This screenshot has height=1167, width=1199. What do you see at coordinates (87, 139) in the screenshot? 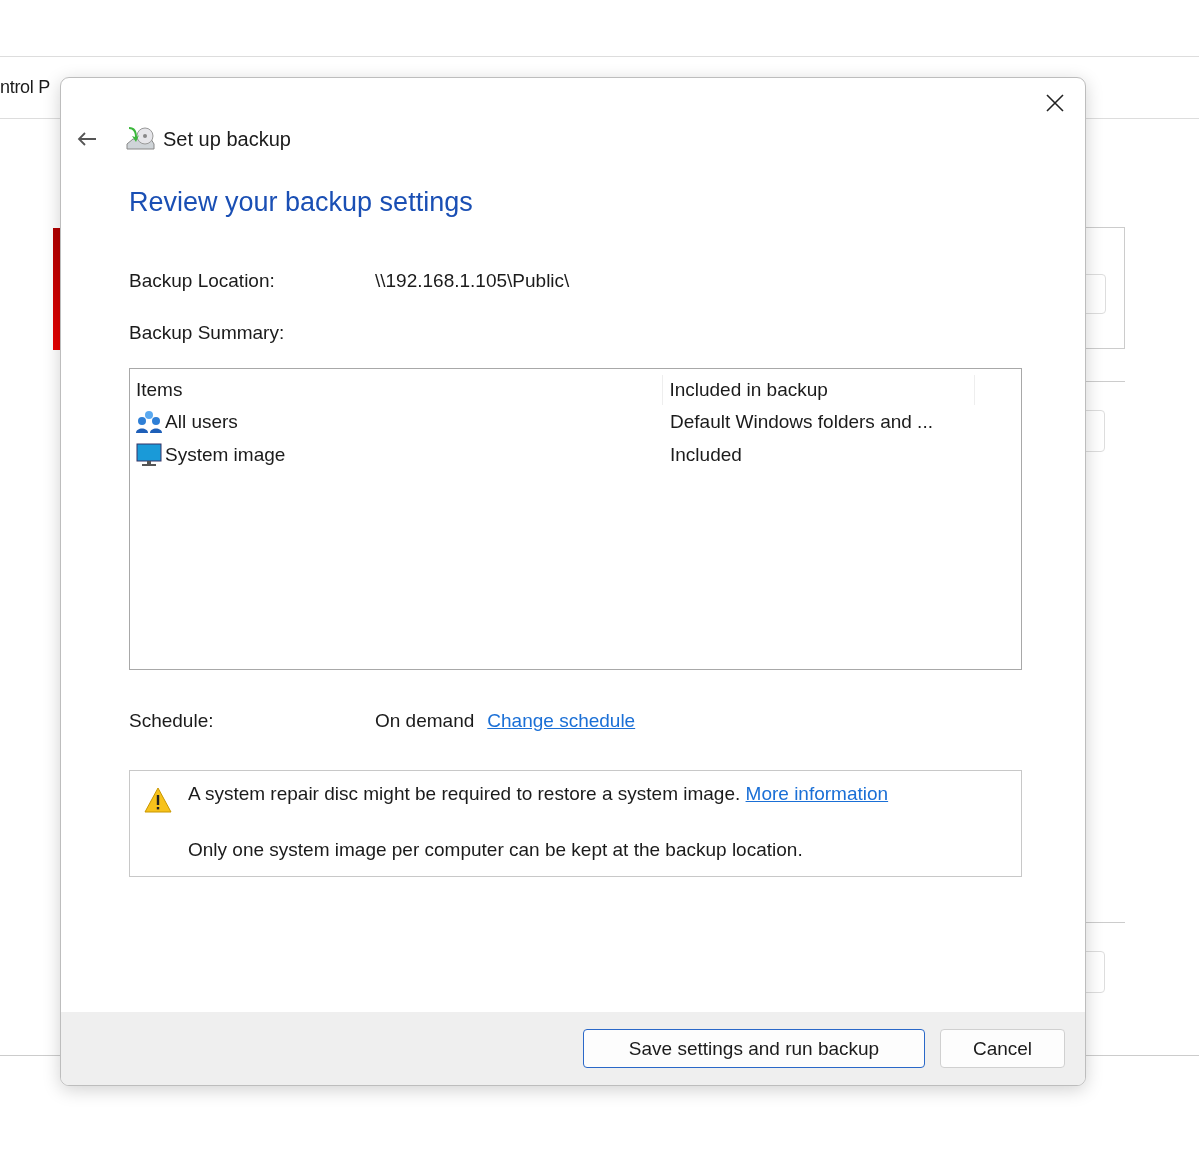
I see `back-icon` at bounding box center [87, 139].